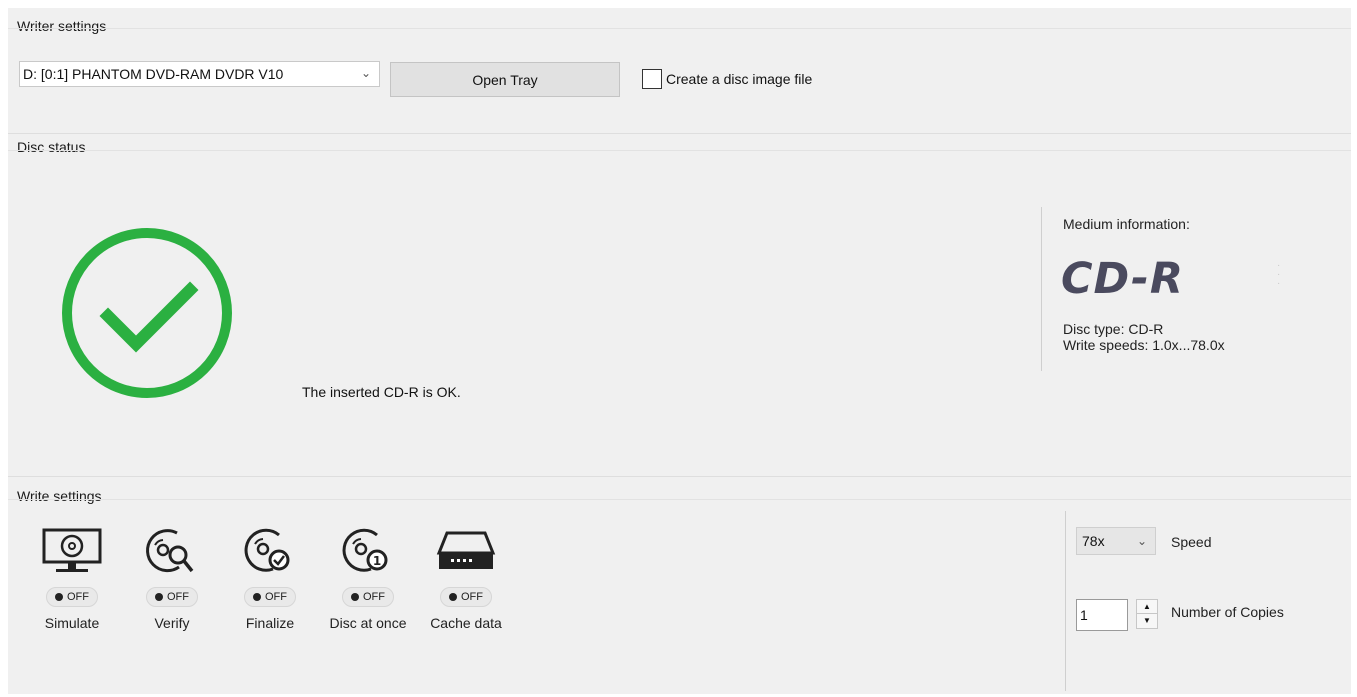  What do you see at coordinates (1227, 612) in the screenshot?
I see `copies-label: Number of Copies` at bounding box center [1227, 612].